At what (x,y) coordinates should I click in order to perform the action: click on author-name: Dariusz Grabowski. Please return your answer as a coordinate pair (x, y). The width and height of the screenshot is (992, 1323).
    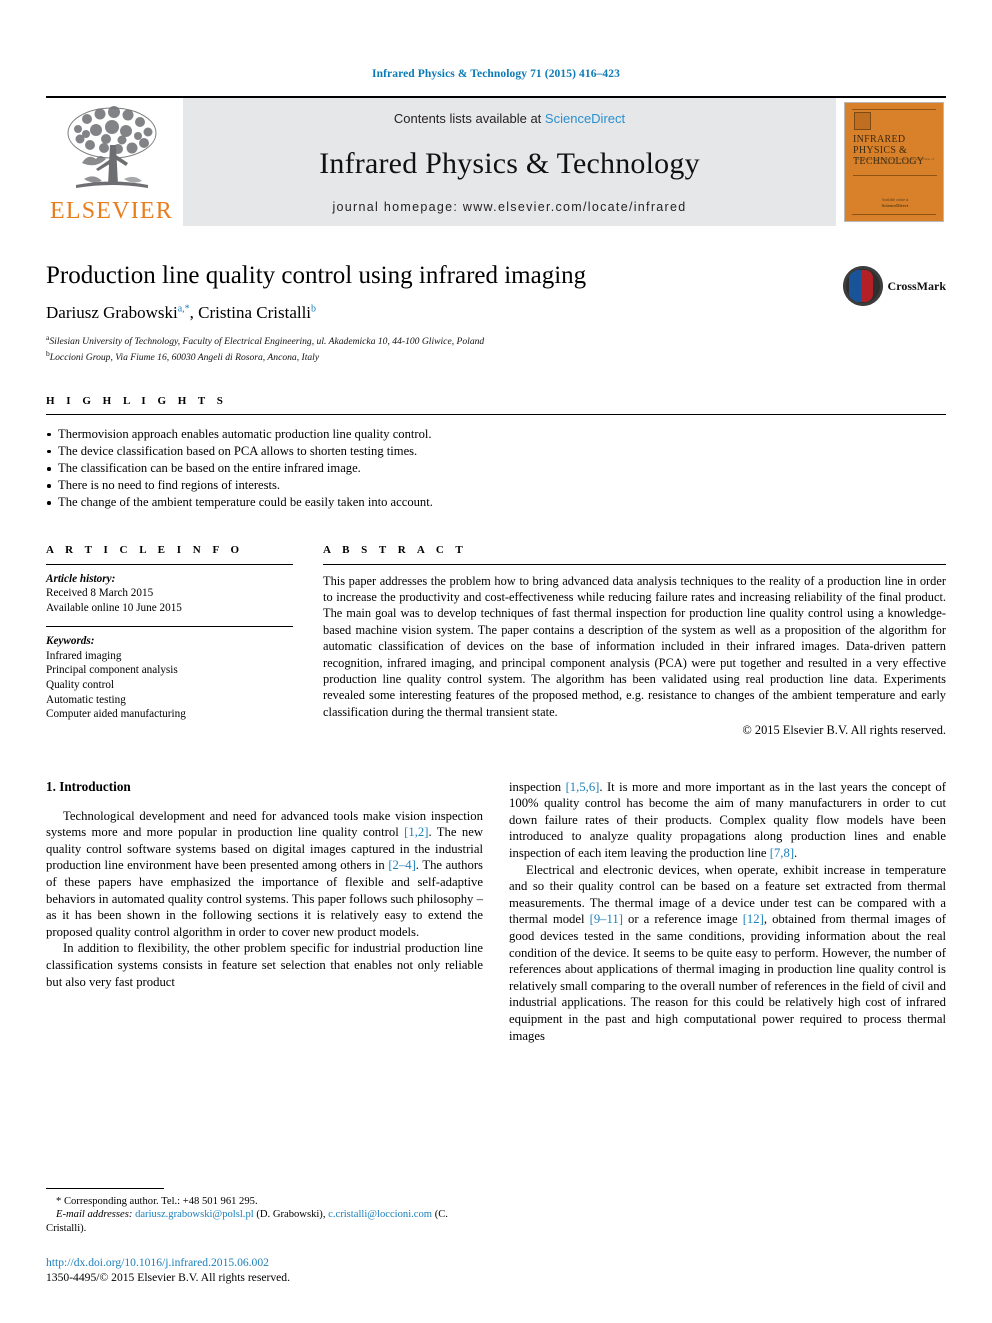
    Looking at the image, I should click on (112, 312).